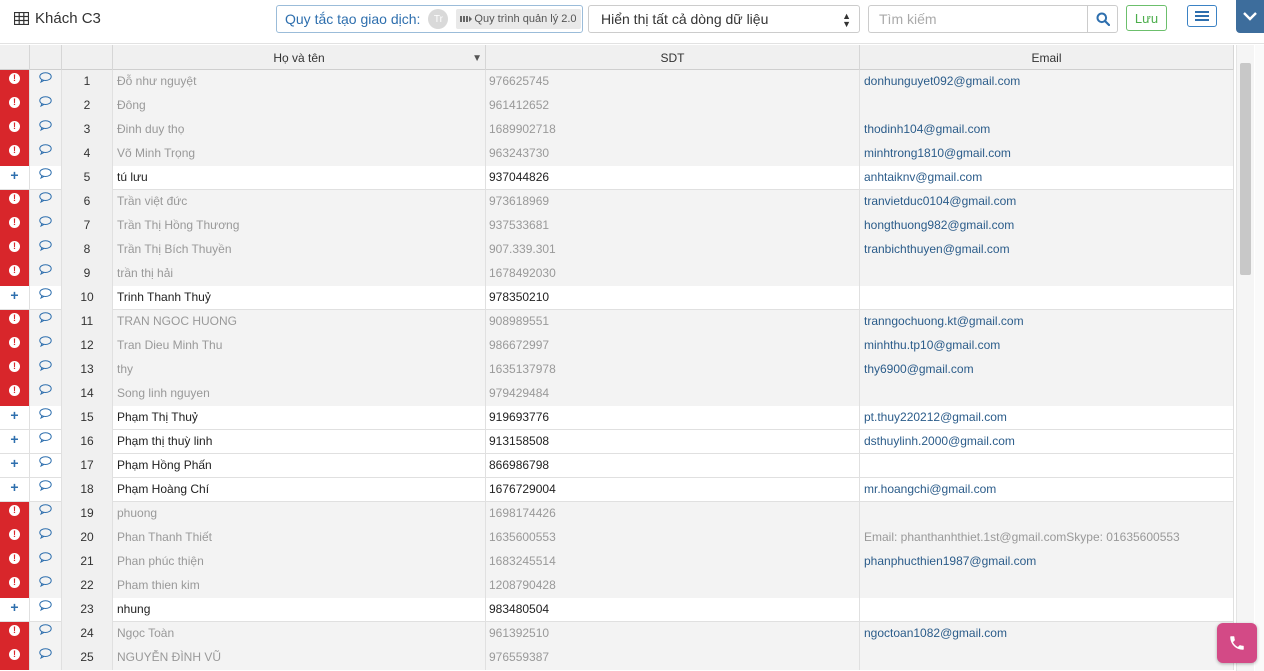 The width and height of the screenshot is (1264, 671). Describe the element at coordinates (1047, 562) in the screenshot. I see `cell-email: phanphucthien1987@gmail.com` at that location.